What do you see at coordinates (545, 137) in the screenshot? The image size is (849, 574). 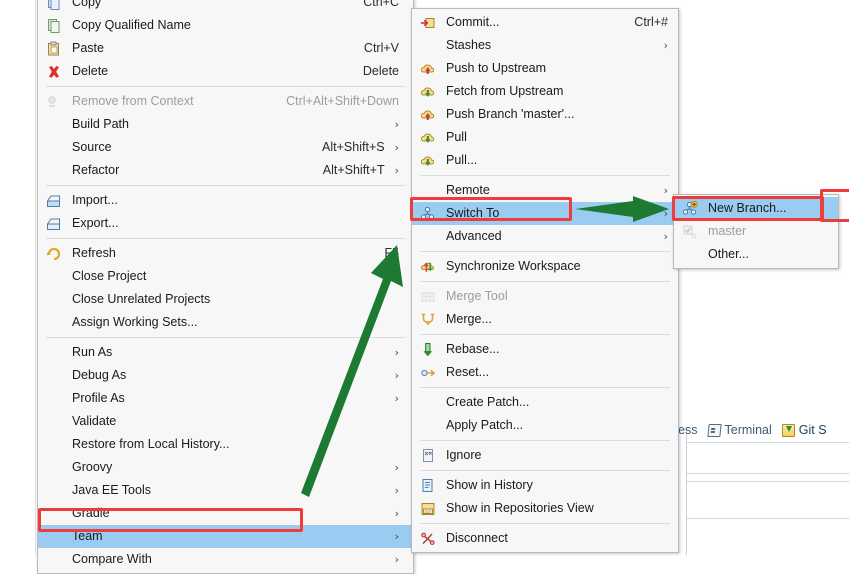 I see `menu-item-pull: Pull` at bounding box center [545, 137].